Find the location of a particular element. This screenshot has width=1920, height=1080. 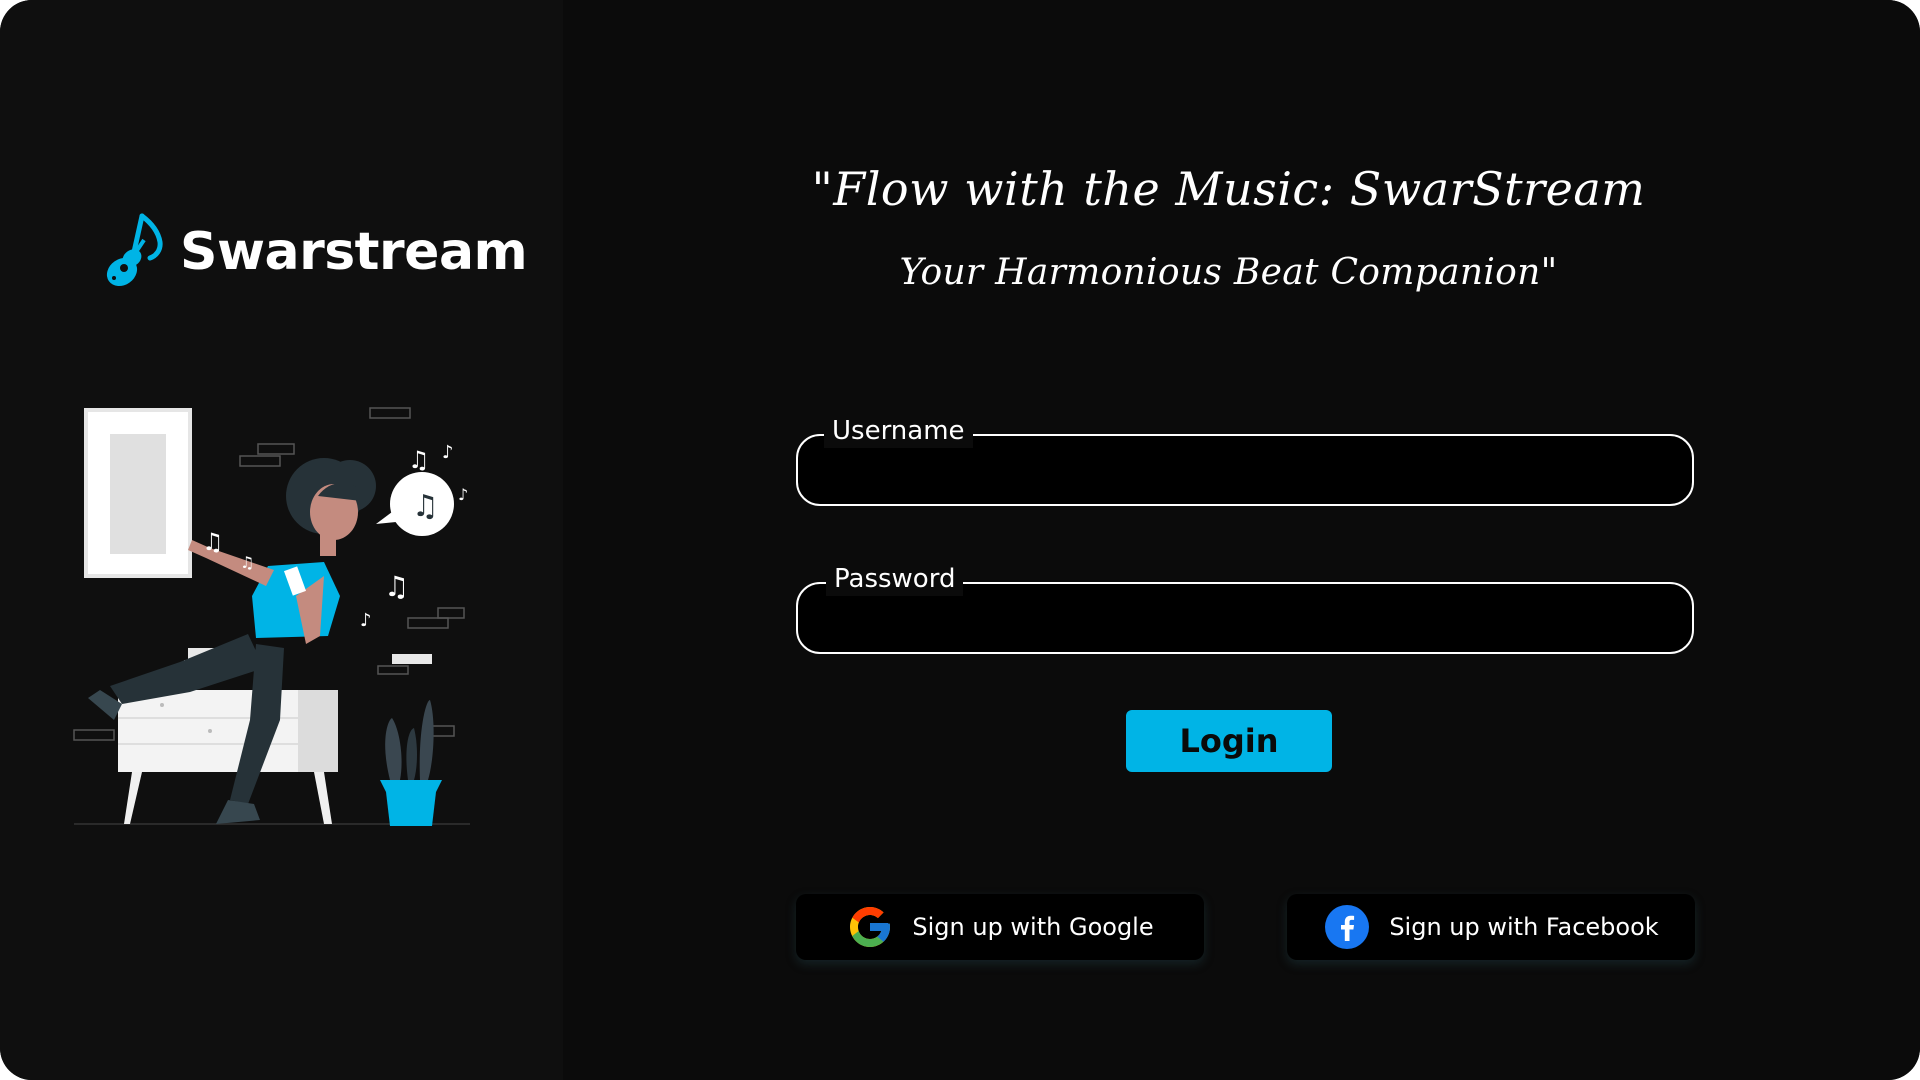

google-signup-button: Sign up with Google is located at coordinates (1000, 927).